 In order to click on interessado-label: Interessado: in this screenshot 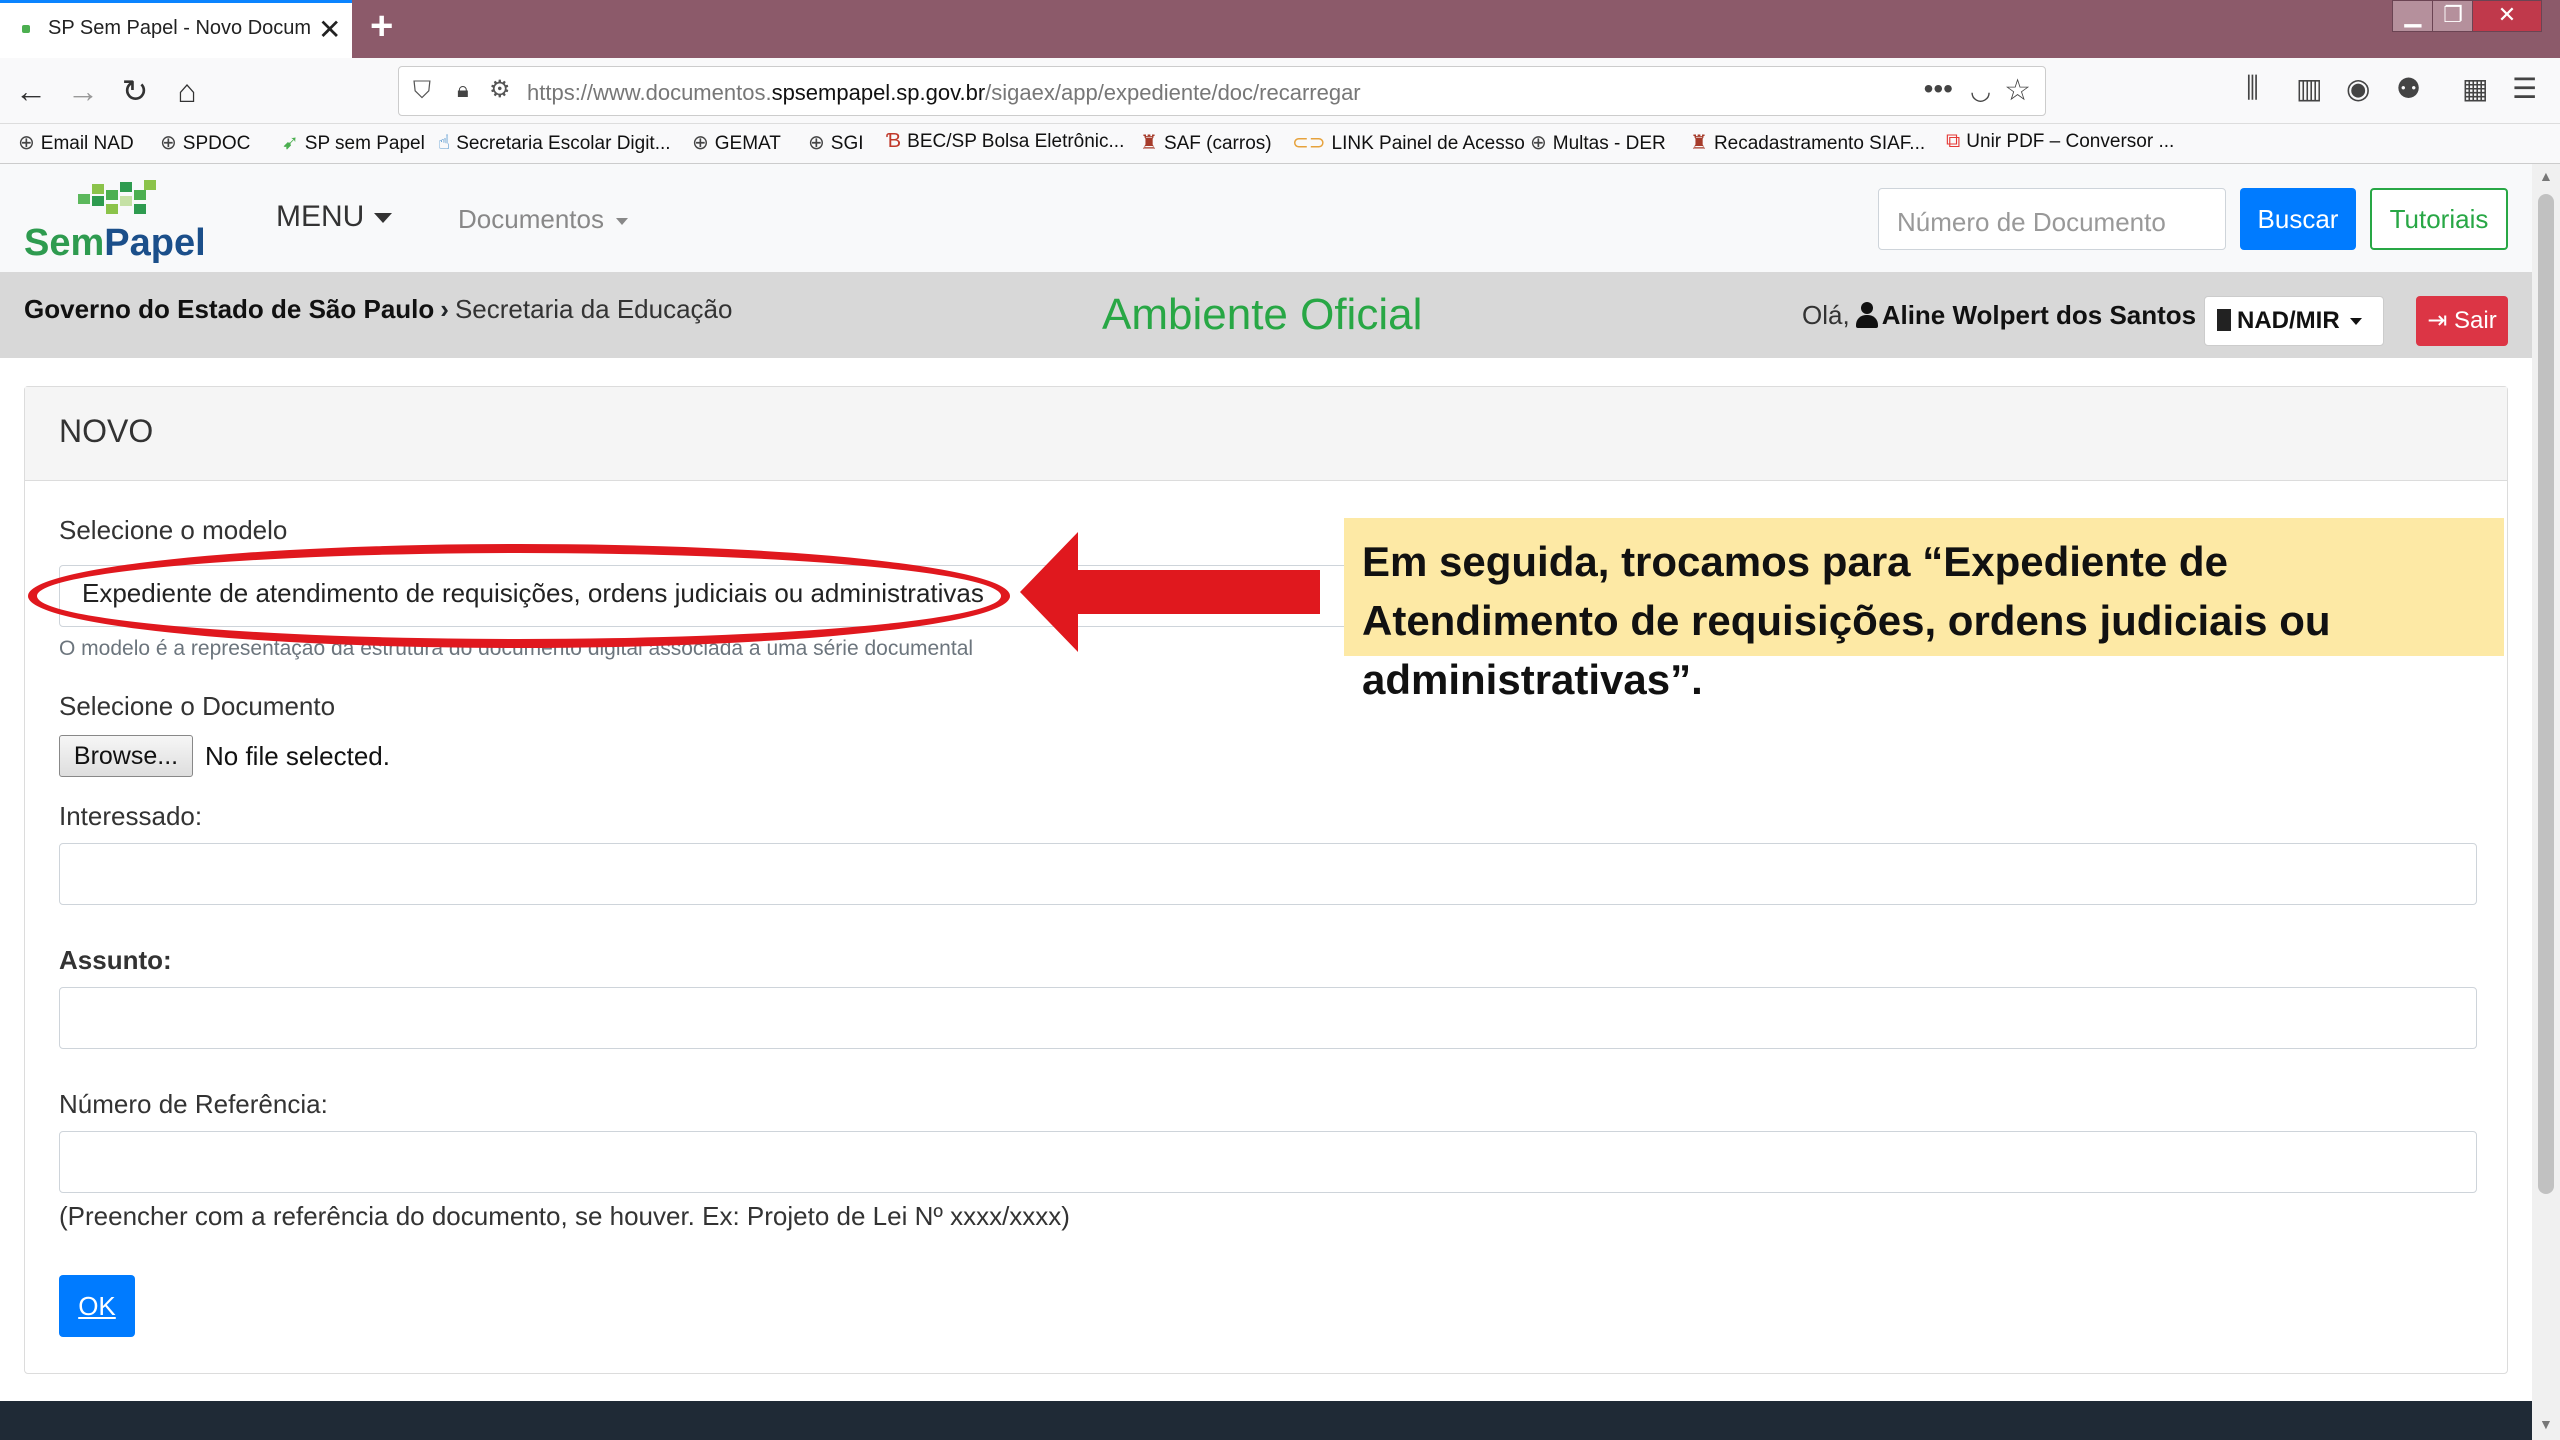, I will do `click(131, 816)`.